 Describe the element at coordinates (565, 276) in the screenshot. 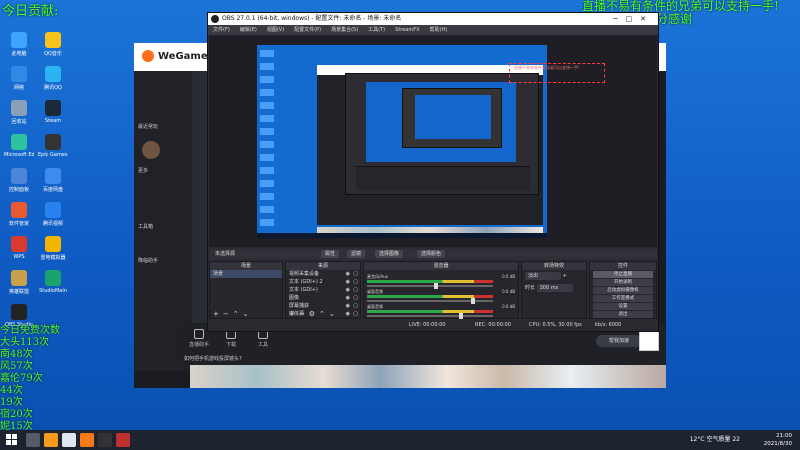

I see `transition-add-icon: +` at that location.